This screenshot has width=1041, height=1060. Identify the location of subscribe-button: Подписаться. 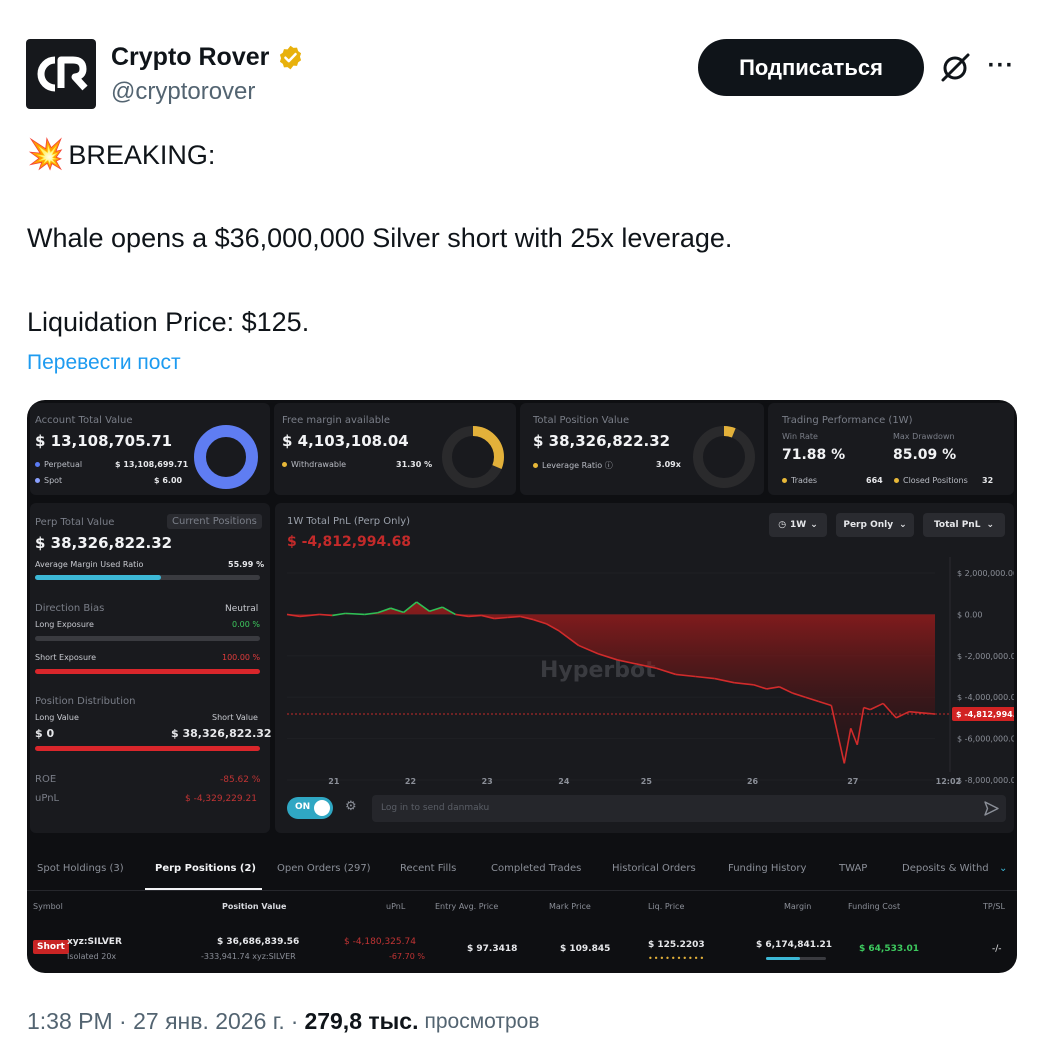
(811, 67).